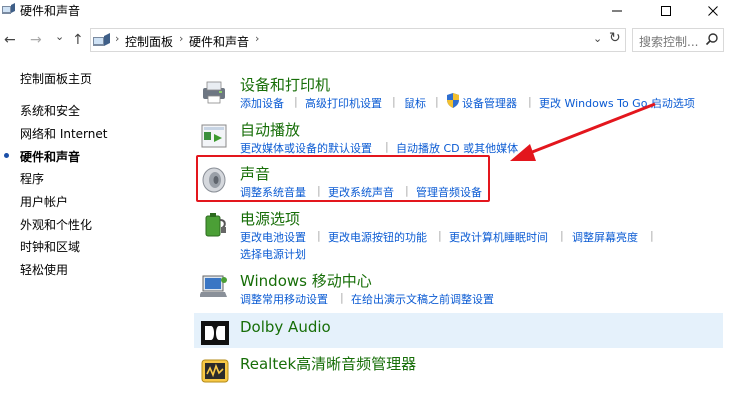 This screenshot has width=732, height=400. I want to click on title-bar: 硬件和声音, so click(366, 11).